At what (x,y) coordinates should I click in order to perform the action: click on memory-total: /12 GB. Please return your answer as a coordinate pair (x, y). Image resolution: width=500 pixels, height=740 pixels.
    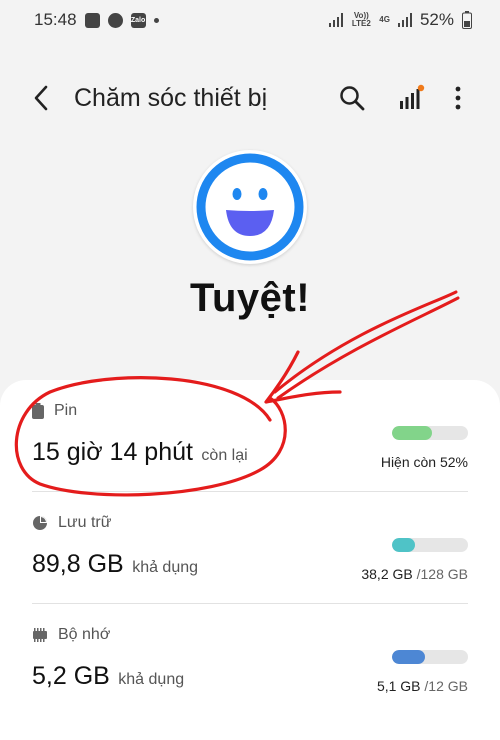
    Looking at the image, I should click on (444, 686).